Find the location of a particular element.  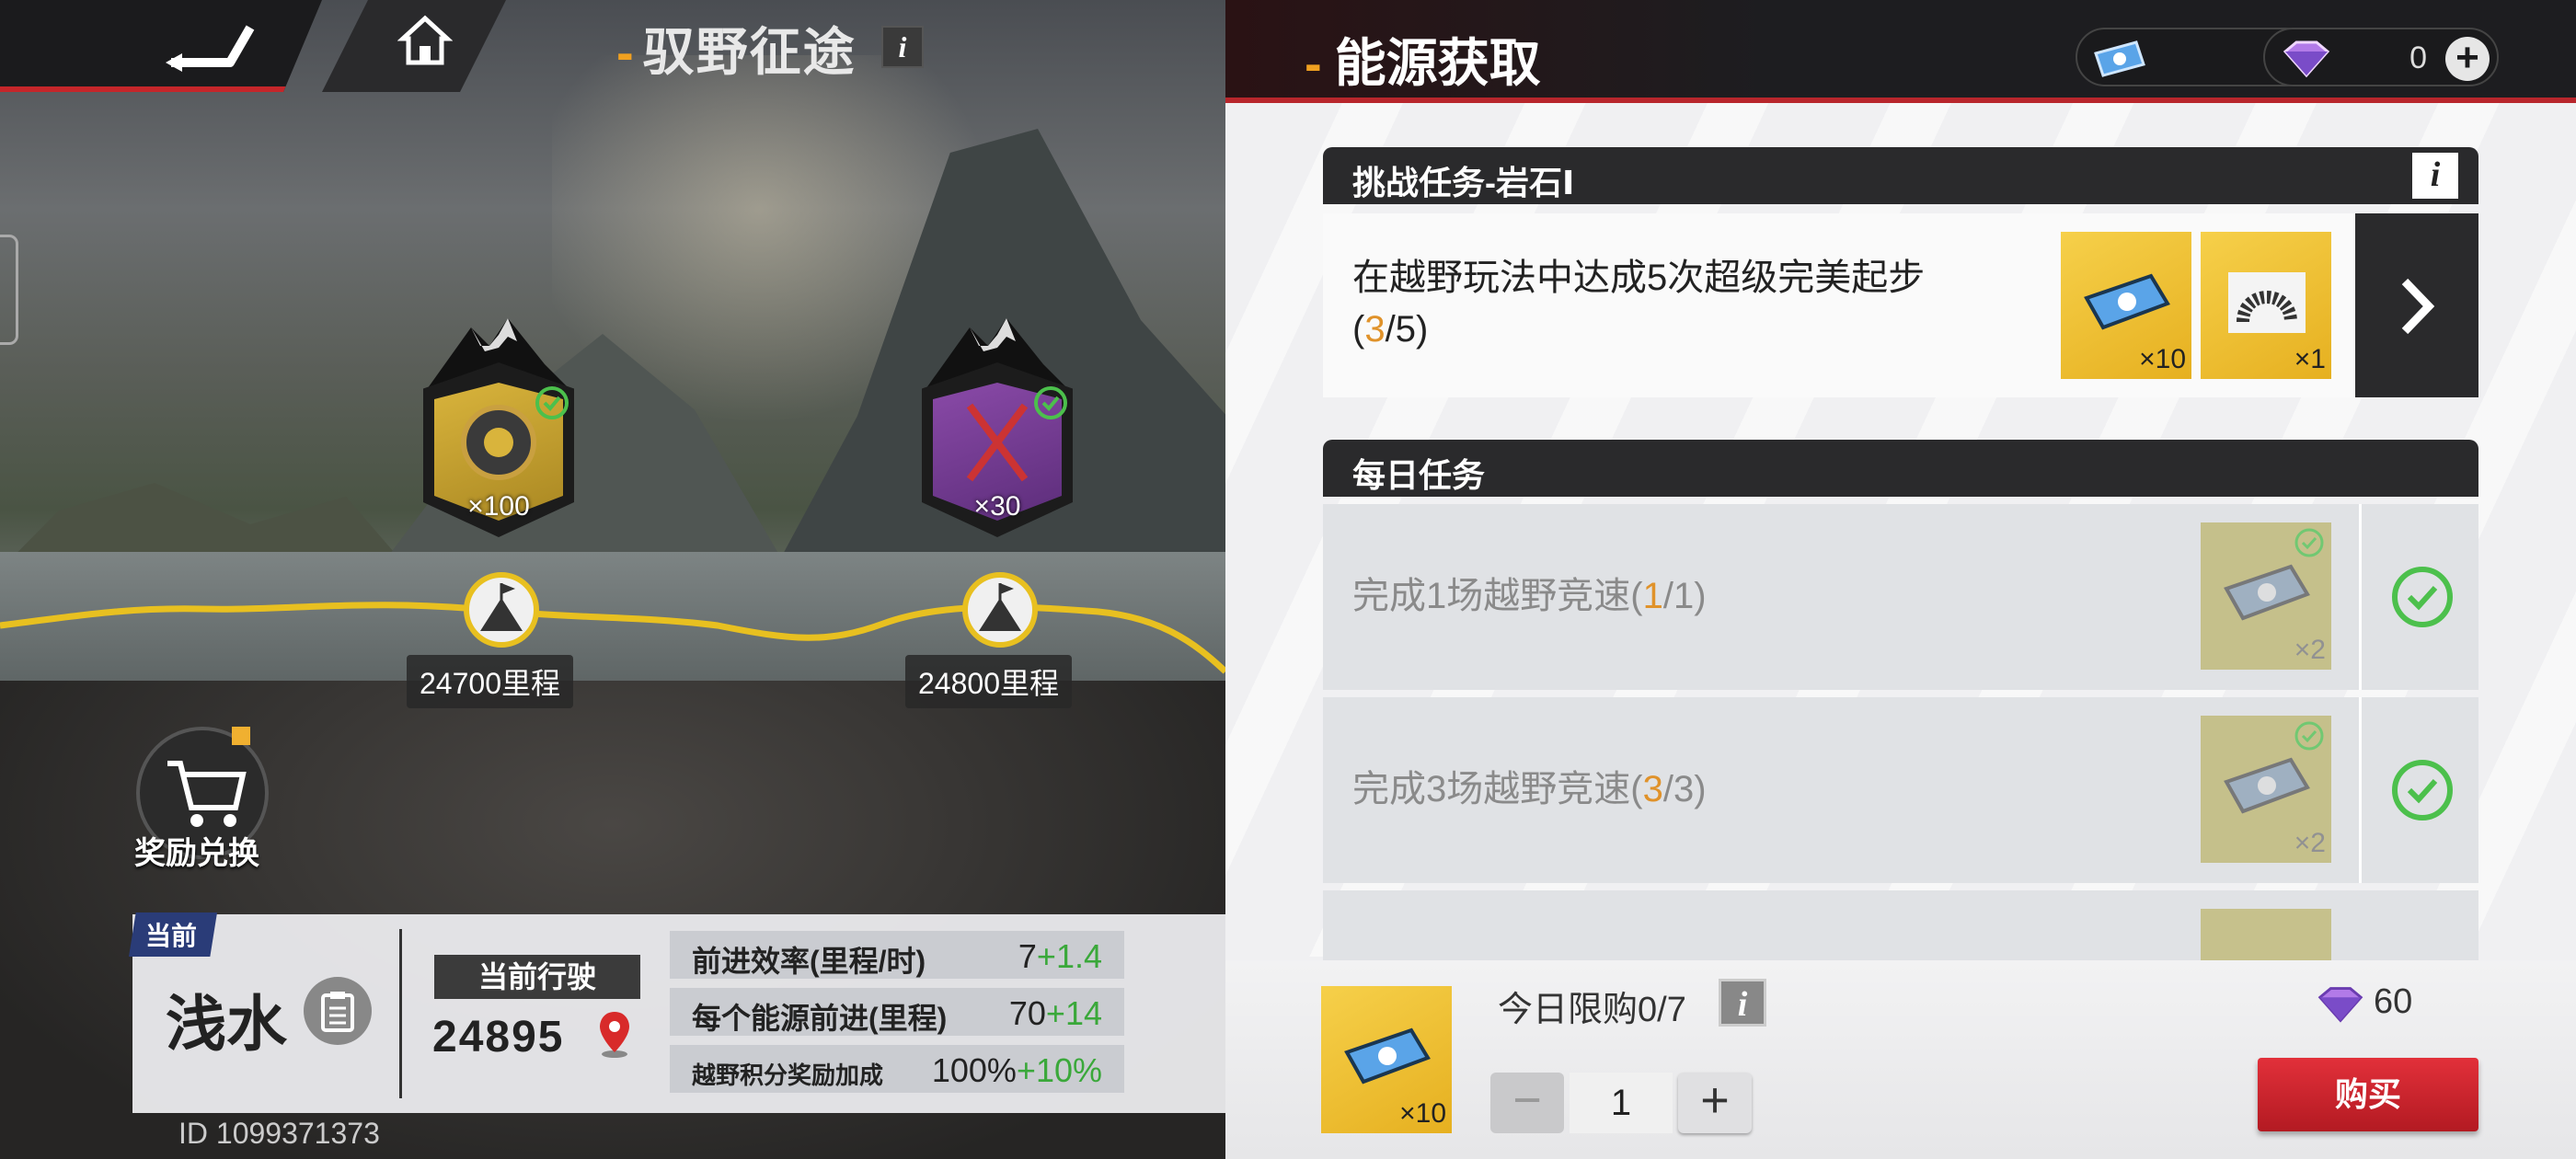

reward-item-tire: ×1 is located at coordinates (2266, 305).